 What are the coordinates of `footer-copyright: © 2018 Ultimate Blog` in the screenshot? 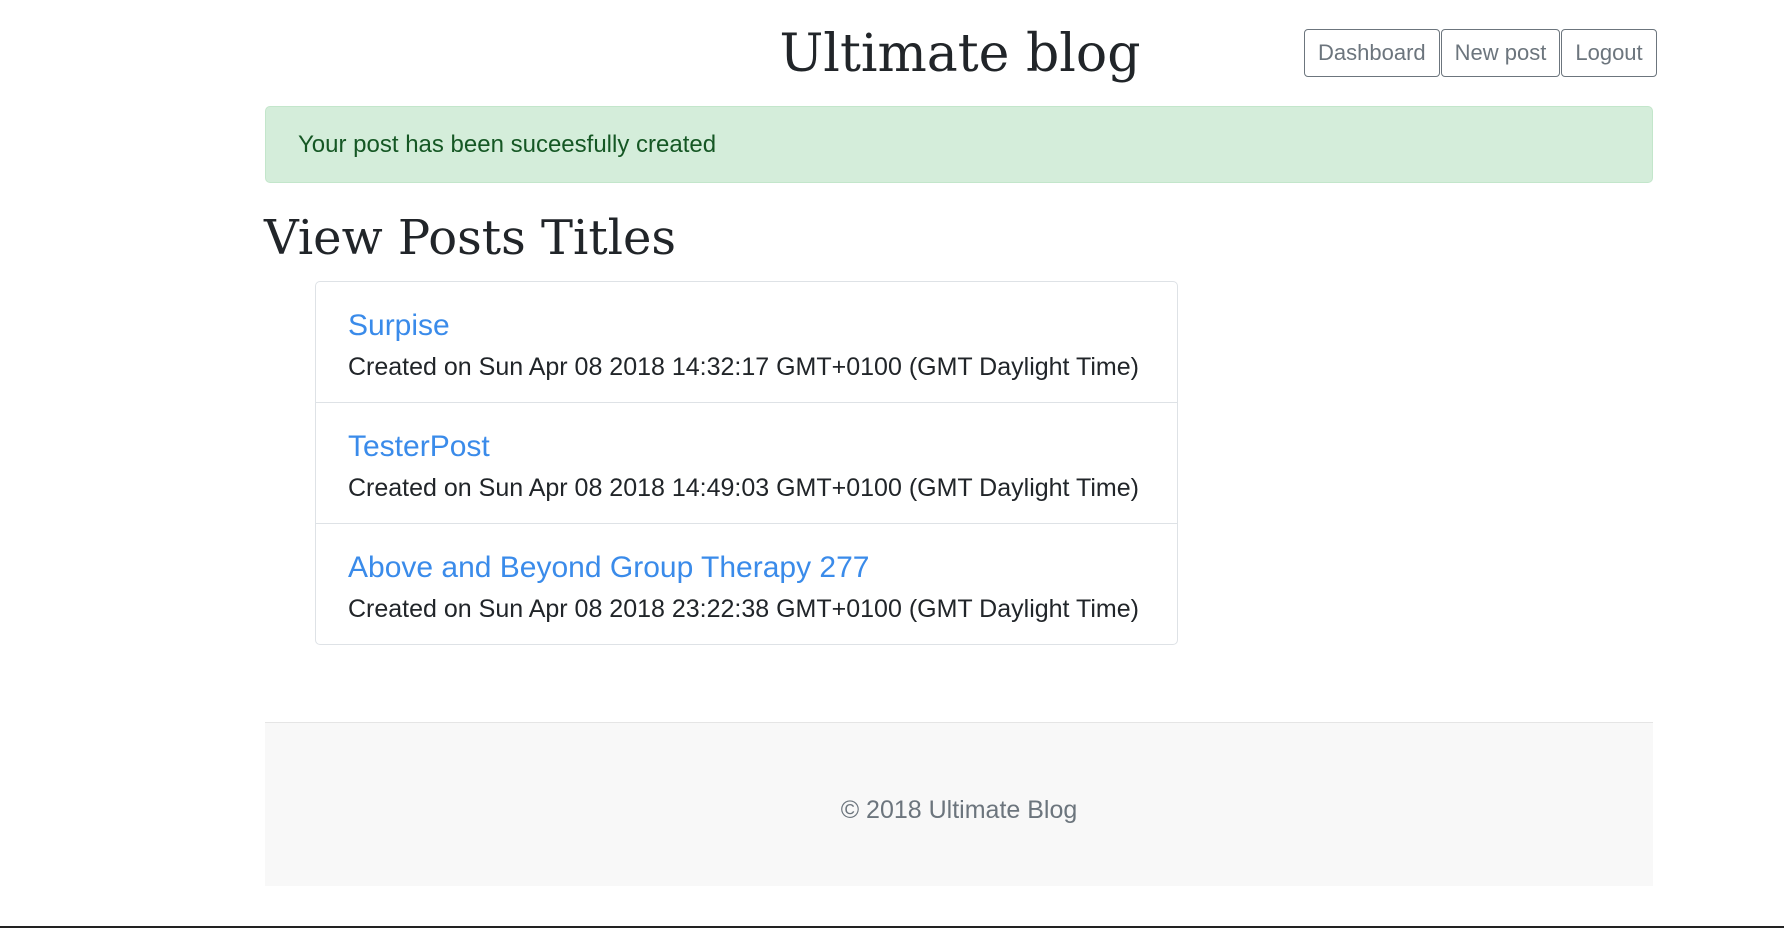 It's located at (959, 810).